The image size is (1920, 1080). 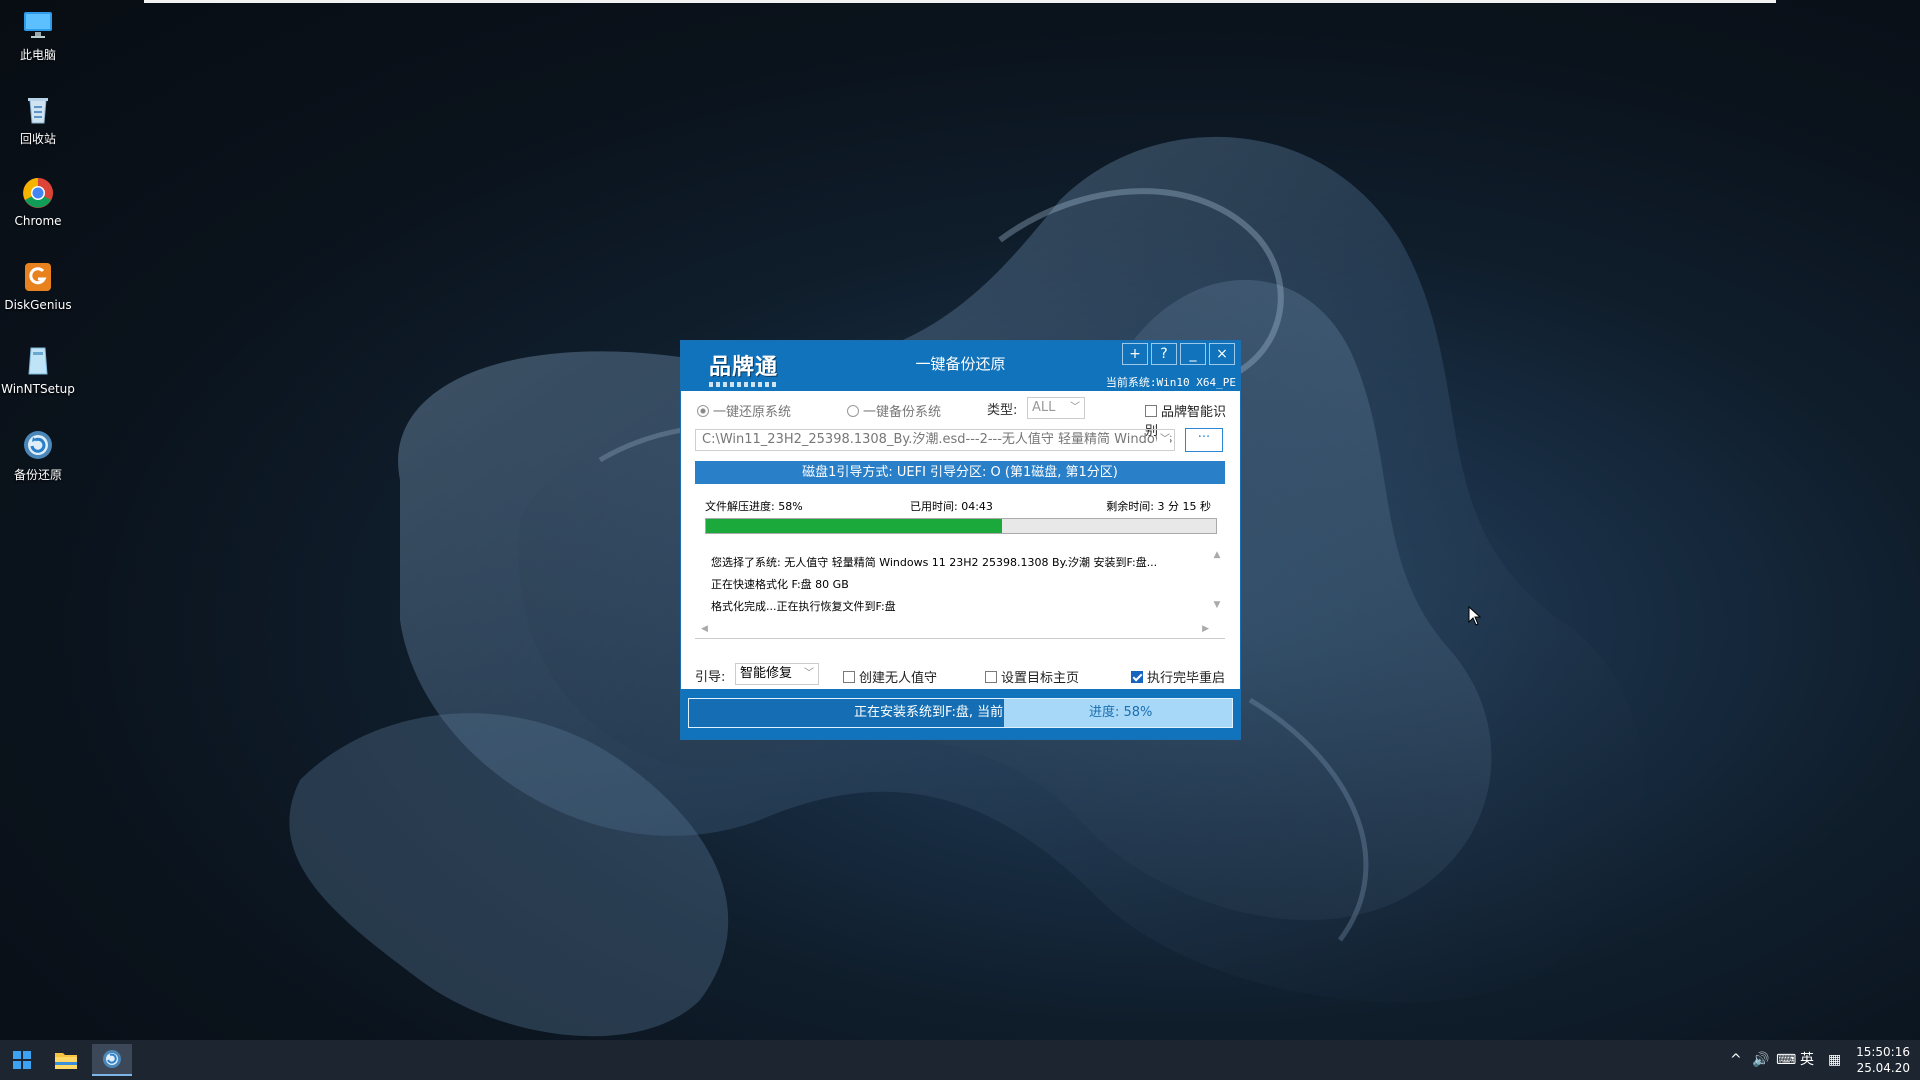 I want to click on log-line: 格式化完成...正在执行恢复文件到F:盘, so click(x=803, y=606).